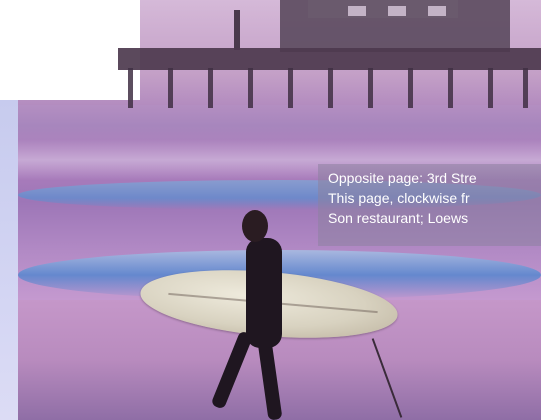 The width and height of the screenshot is (541, 420). Describe the element at coordinates (9, 260) in the screenshot. I see `left-page-margin` at that location.